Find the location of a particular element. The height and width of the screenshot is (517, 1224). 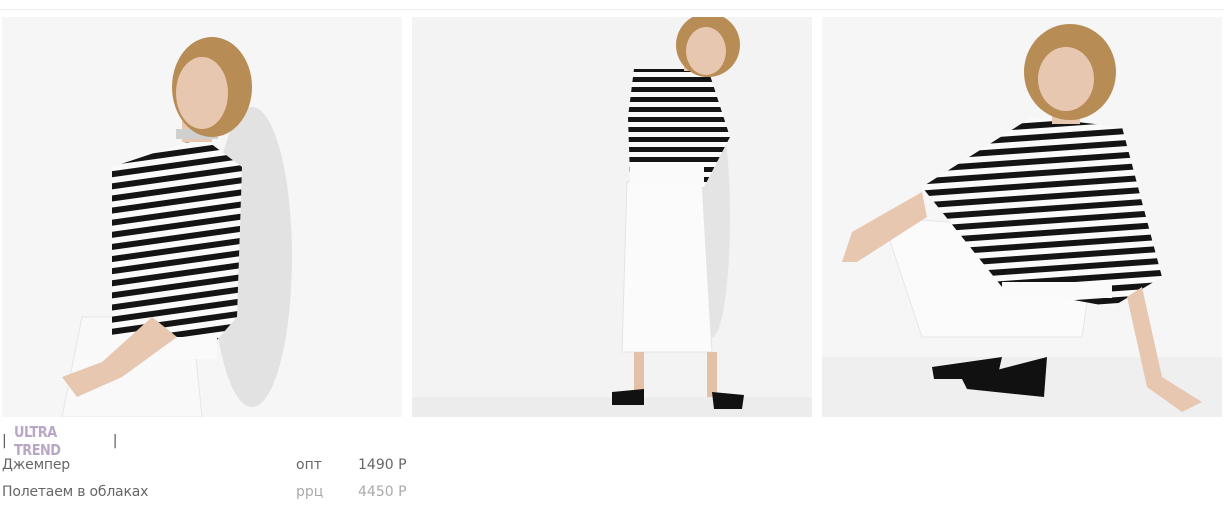

top-divider is located at coordinates (612, 9).